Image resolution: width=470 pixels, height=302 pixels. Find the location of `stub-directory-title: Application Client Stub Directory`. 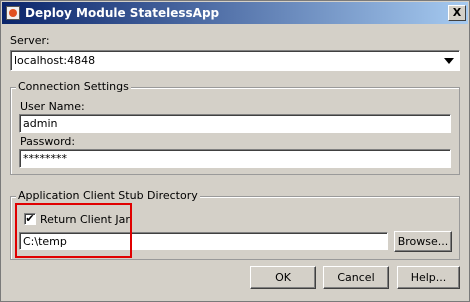

stub-directory-title: Application Client Stub Directory is located at coordinates (108, 195).